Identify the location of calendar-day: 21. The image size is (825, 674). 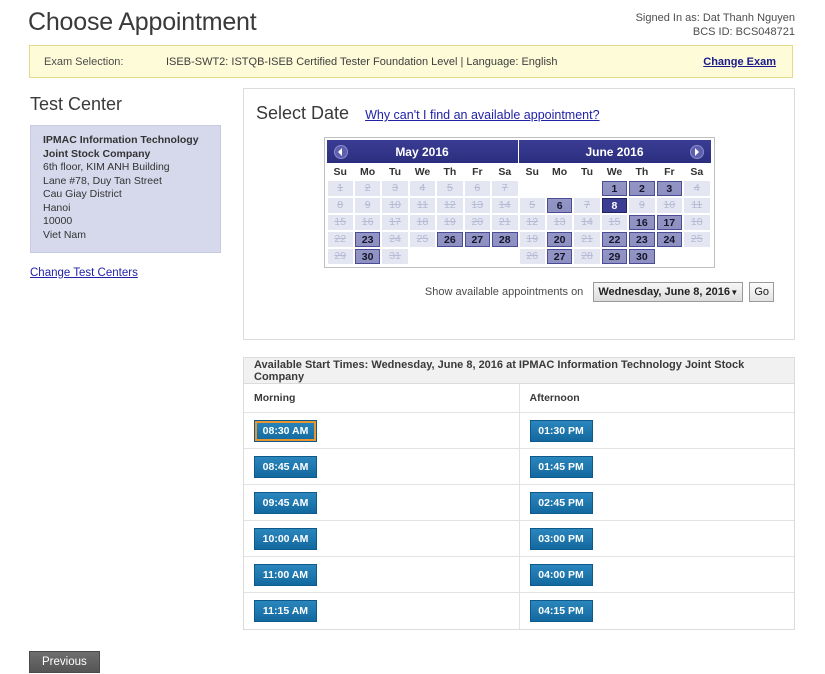
(505, 222).